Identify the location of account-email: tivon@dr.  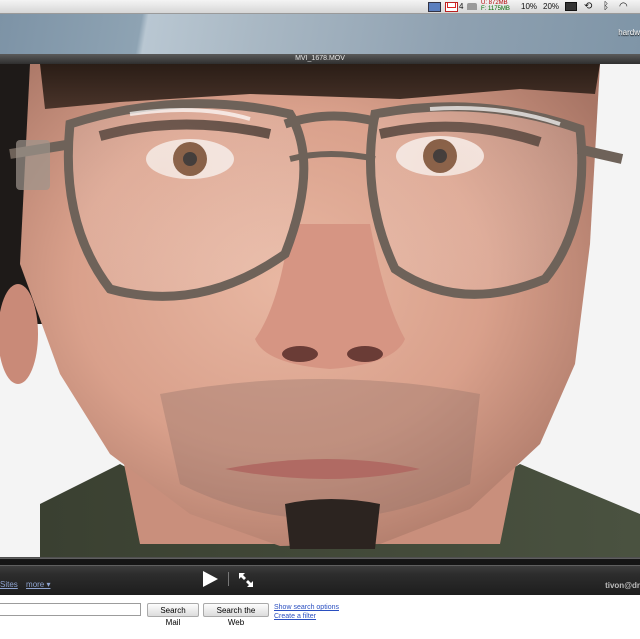
(622, 585).